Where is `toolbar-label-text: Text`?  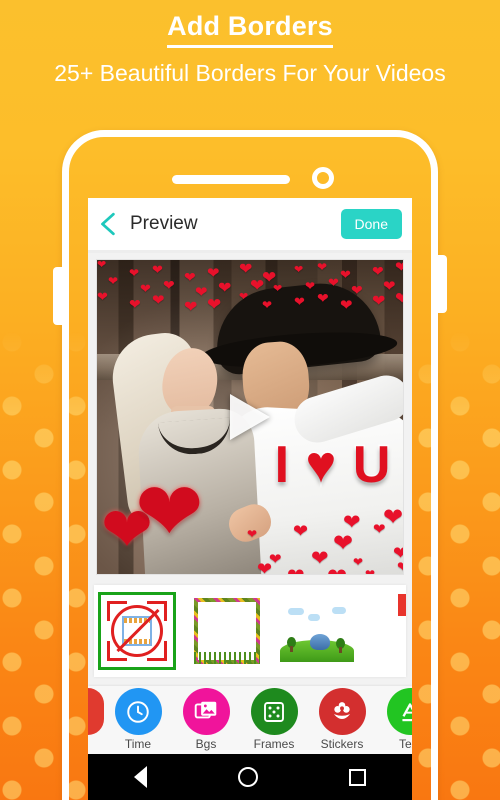
toolbar-label-text: Text is located at coordinates (405, 744).